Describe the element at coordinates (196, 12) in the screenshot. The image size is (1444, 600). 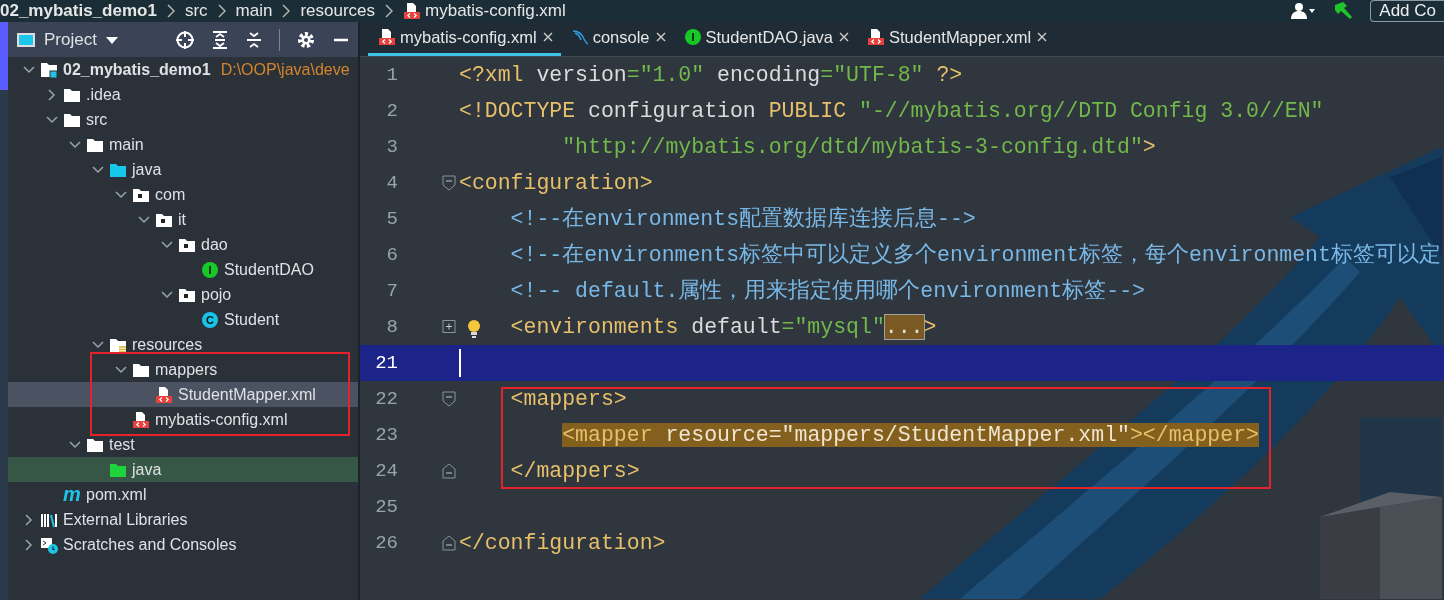
I see `breadcrumb: src` at that location.